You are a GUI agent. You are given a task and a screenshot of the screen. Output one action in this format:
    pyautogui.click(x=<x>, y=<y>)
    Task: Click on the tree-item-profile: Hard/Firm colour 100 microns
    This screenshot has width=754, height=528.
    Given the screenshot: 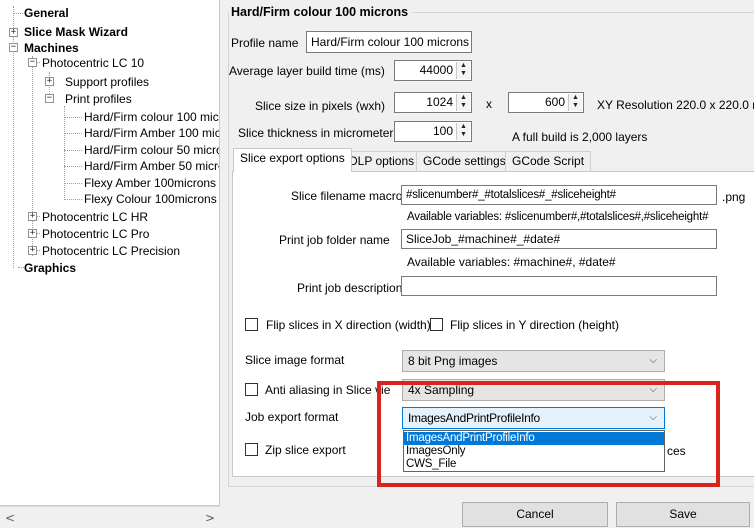 What is the action you would take?
    pyautogui.click(x=151, y=117)
    